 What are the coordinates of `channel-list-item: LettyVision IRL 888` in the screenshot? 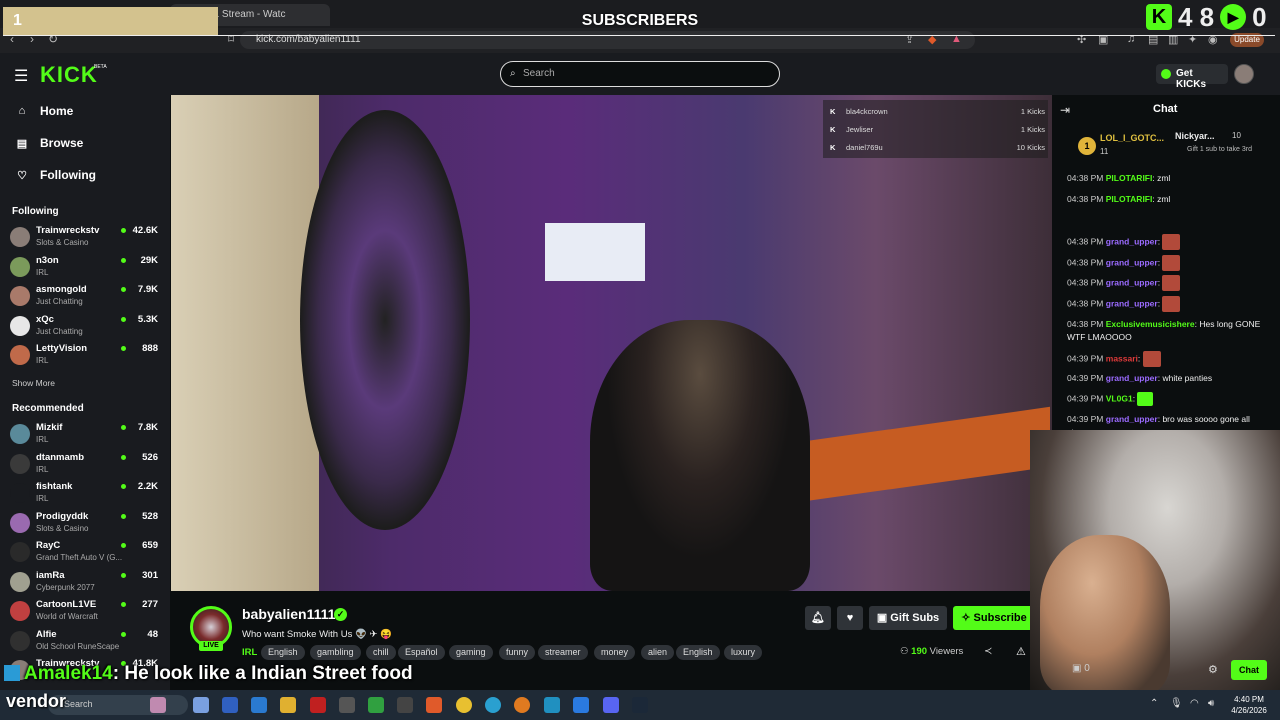 It's located at (85, 356).